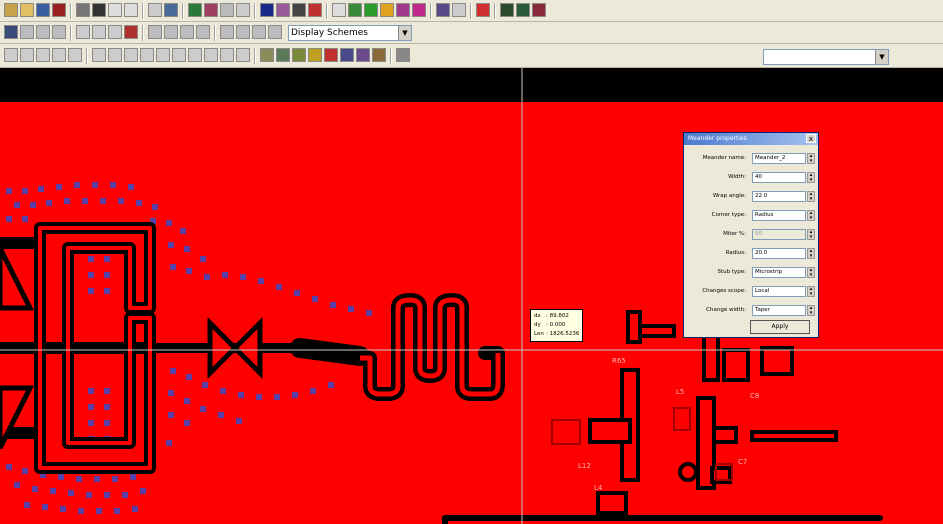 The image size is (943, 524). I want to click on find-icon, so click(99, 10).